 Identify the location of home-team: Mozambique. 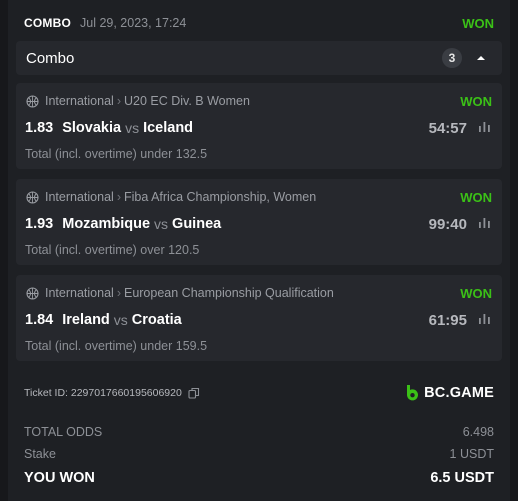
(106, 224).